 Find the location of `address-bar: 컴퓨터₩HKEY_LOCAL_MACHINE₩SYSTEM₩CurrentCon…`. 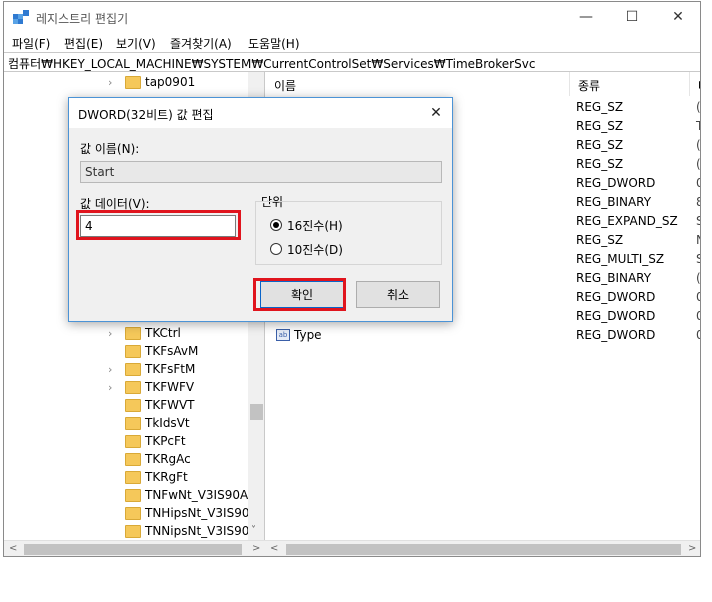

address-bar: 컴퓨터₩HKEY_LOCAL_MACHINE₩SYSTEM₩CurrentCon… is located at coordinates (352, 62).